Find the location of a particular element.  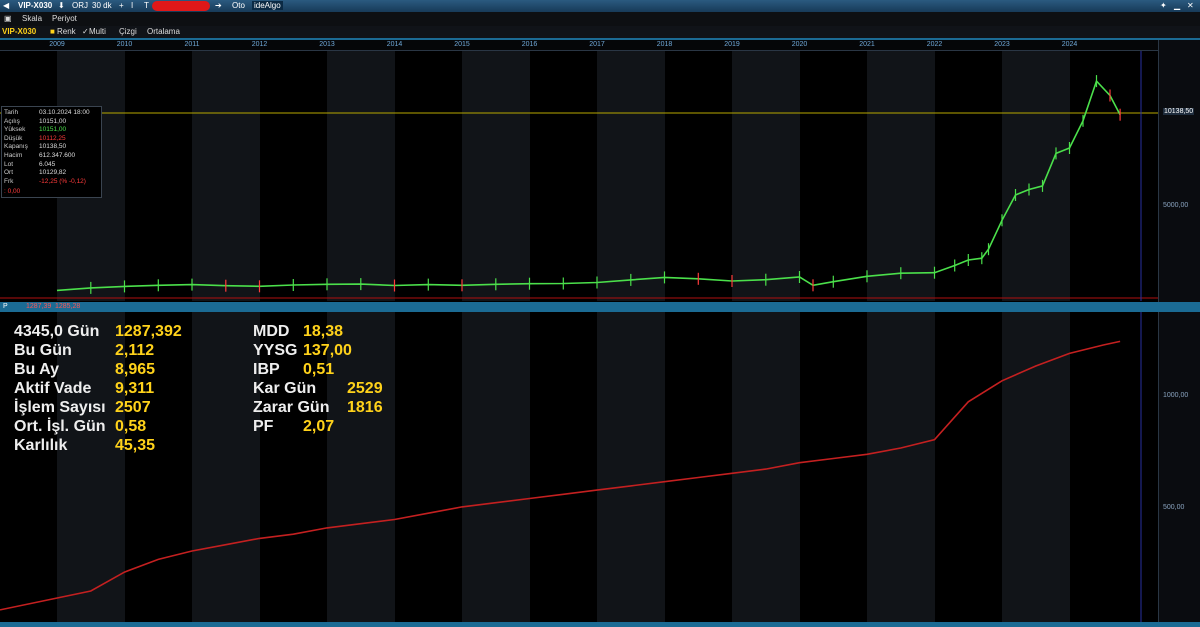

save-icon: ▣ is located at coordinates (8, 18).